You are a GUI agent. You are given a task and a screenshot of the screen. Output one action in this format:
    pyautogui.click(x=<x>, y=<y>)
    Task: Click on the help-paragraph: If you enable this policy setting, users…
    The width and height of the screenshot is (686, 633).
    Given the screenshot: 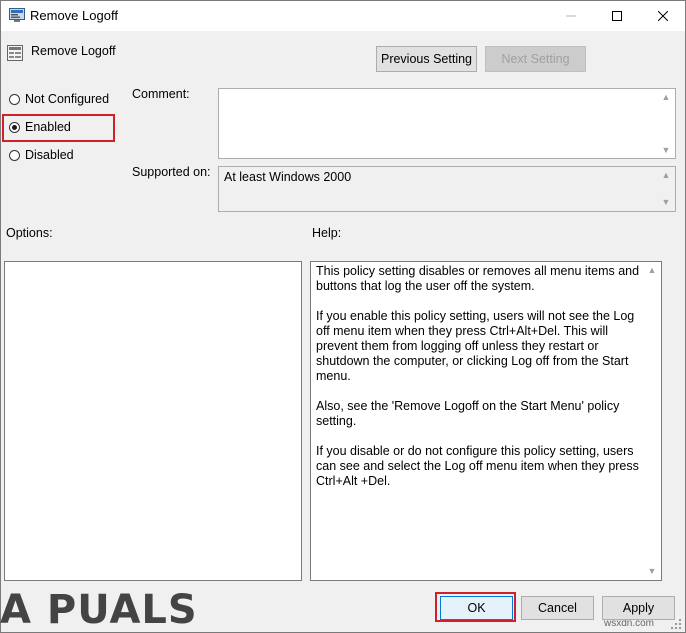 What is the action you would take?
    pyautogui.click(x=475, y=346)
    